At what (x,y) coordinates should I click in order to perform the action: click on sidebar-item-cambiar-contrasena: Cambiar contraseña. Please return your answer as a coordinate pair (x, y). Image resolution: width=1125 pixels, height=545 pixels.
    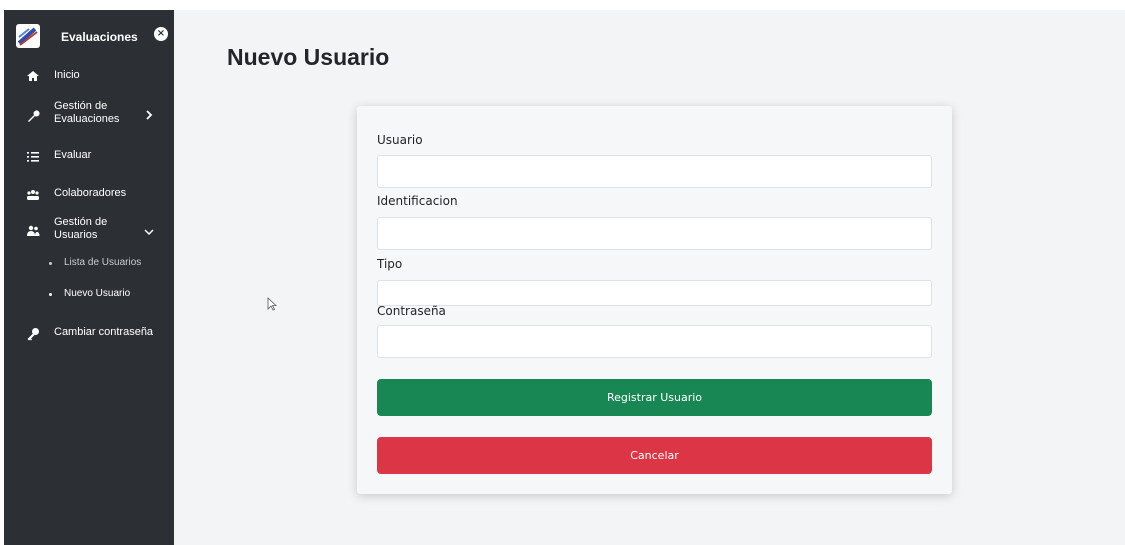
    Looking at the image, I should click on (89, 333).